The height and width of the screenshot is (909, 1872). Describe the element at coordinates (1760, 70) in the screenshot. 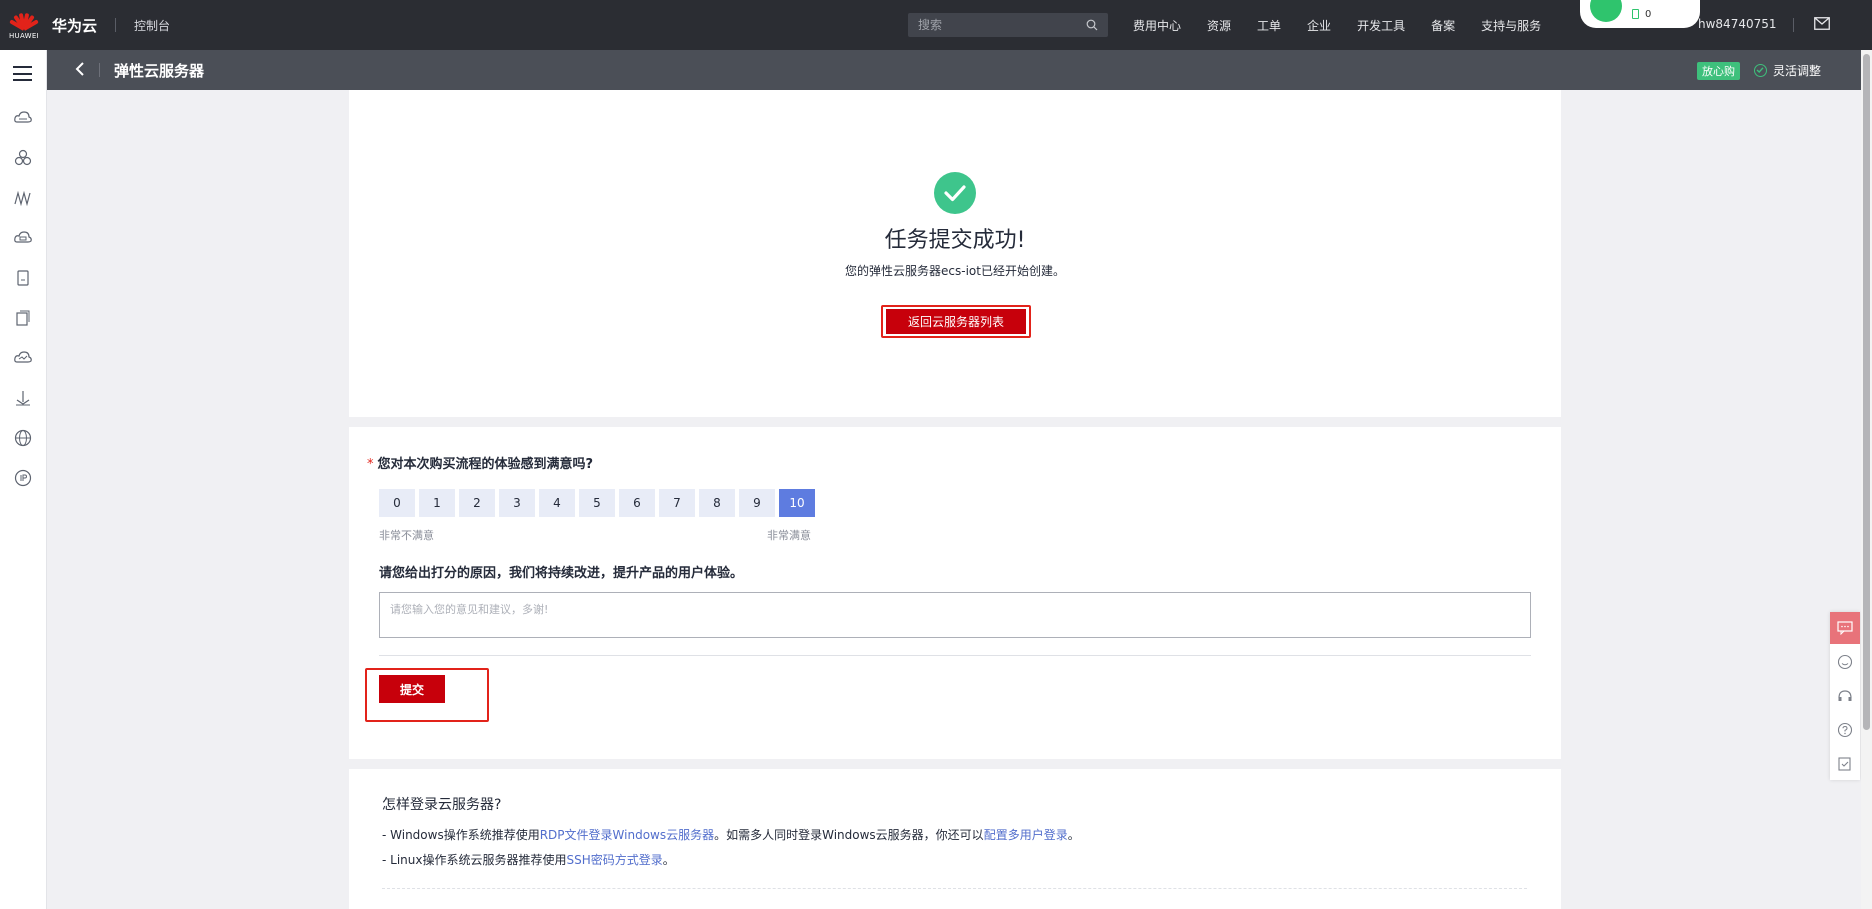

I see `check-circle-icon` at that location.